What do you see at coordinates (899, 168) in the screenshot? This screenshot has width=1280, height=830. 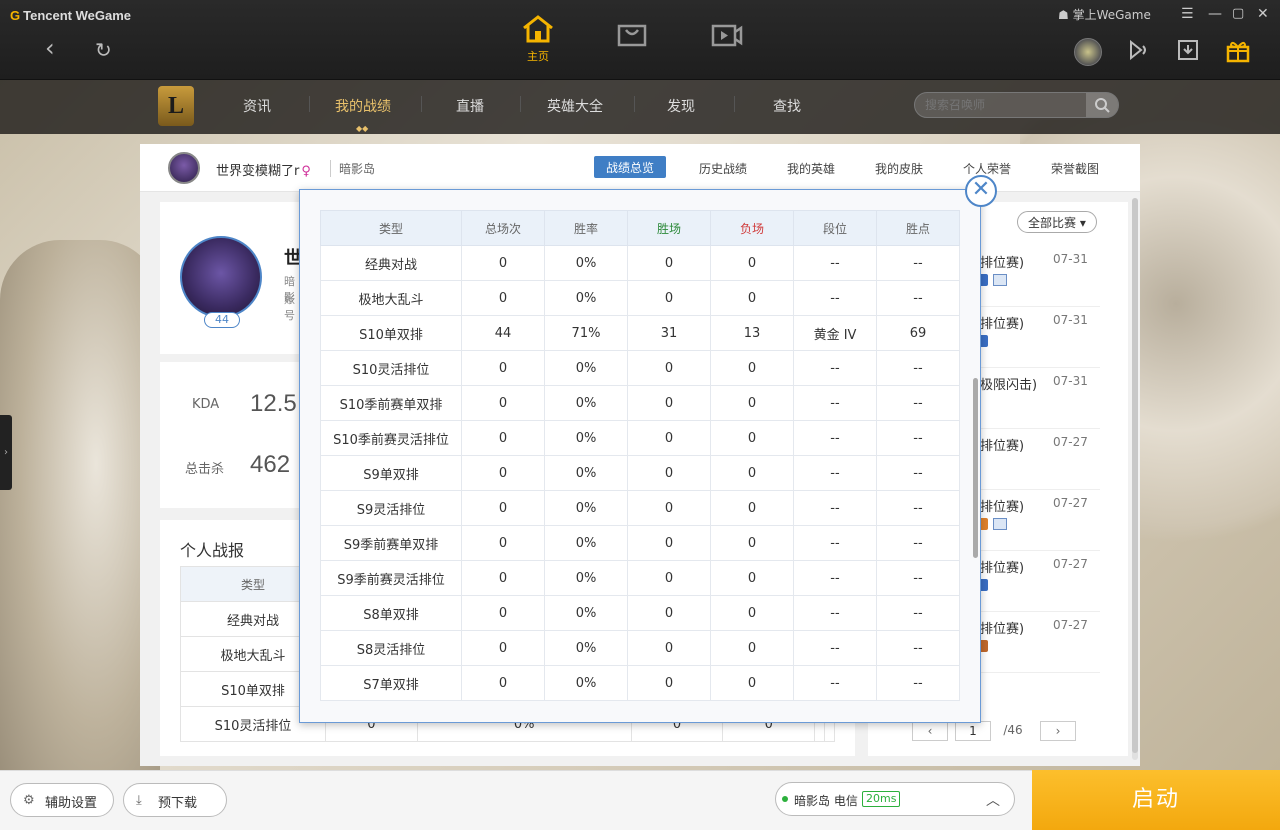 I see `tab-my-skins: 我的皮肤` at bounding box center [899, 168].